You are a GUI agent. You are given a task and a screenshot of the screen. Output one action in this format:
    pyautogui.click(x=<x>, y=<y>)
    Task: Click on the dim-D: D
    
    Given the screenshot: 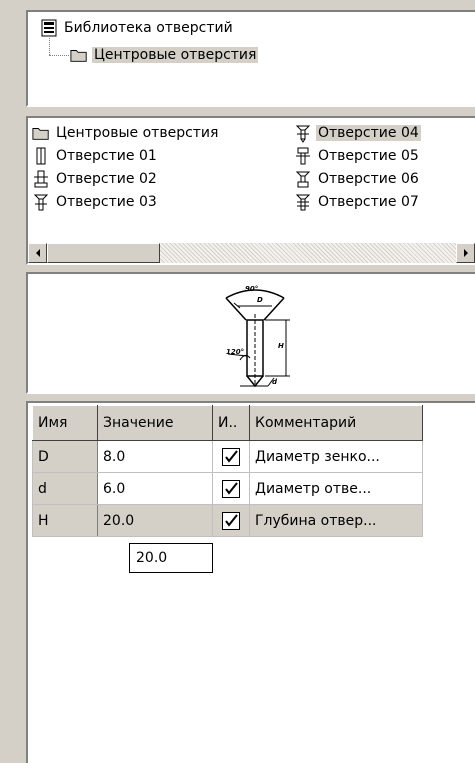 What is the action you would take?
    pyautogui.click(x=260, y=300)
    